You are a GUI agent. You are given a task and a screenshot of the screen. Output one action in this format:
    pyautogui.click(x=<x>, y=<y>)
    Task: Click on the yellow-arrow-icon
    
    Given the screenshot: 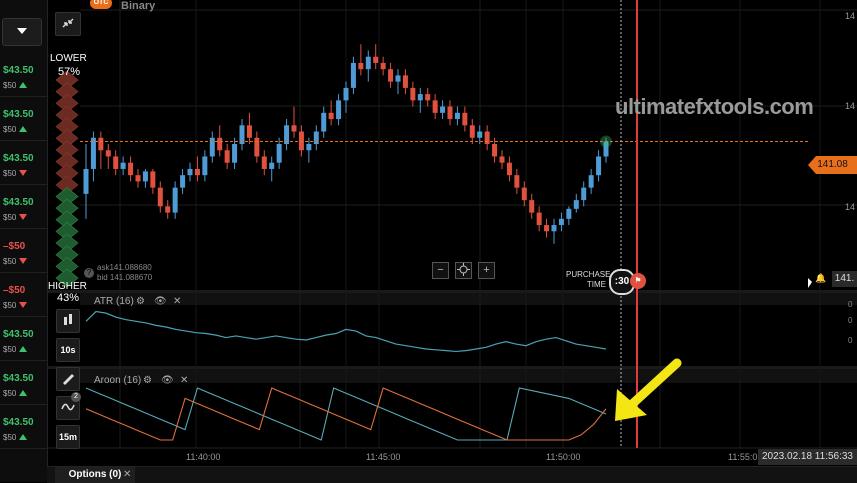 What is the action you would take?
    pyautogui.click(x=648, y=389)
    